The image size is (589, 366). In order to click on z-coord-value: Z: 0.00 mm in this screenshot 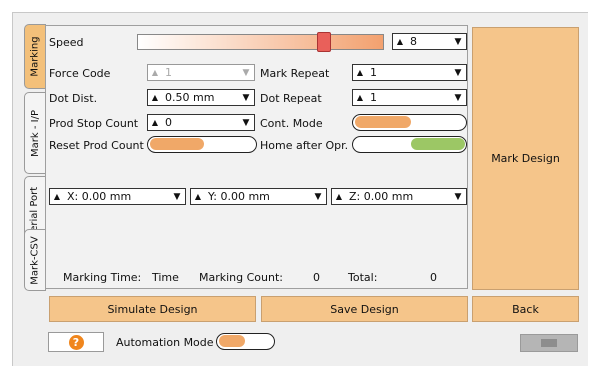, I will do `click(381, 196)`.